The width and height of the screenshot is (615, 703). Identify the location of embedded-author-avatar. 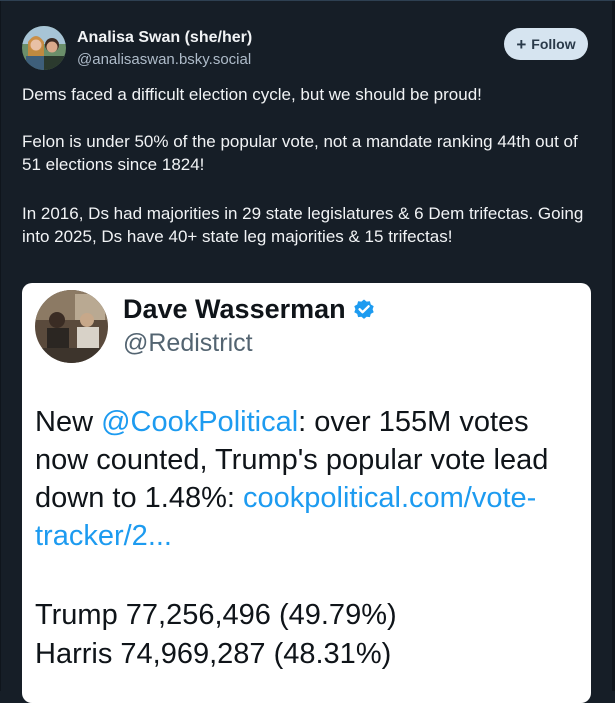
(71, 326).